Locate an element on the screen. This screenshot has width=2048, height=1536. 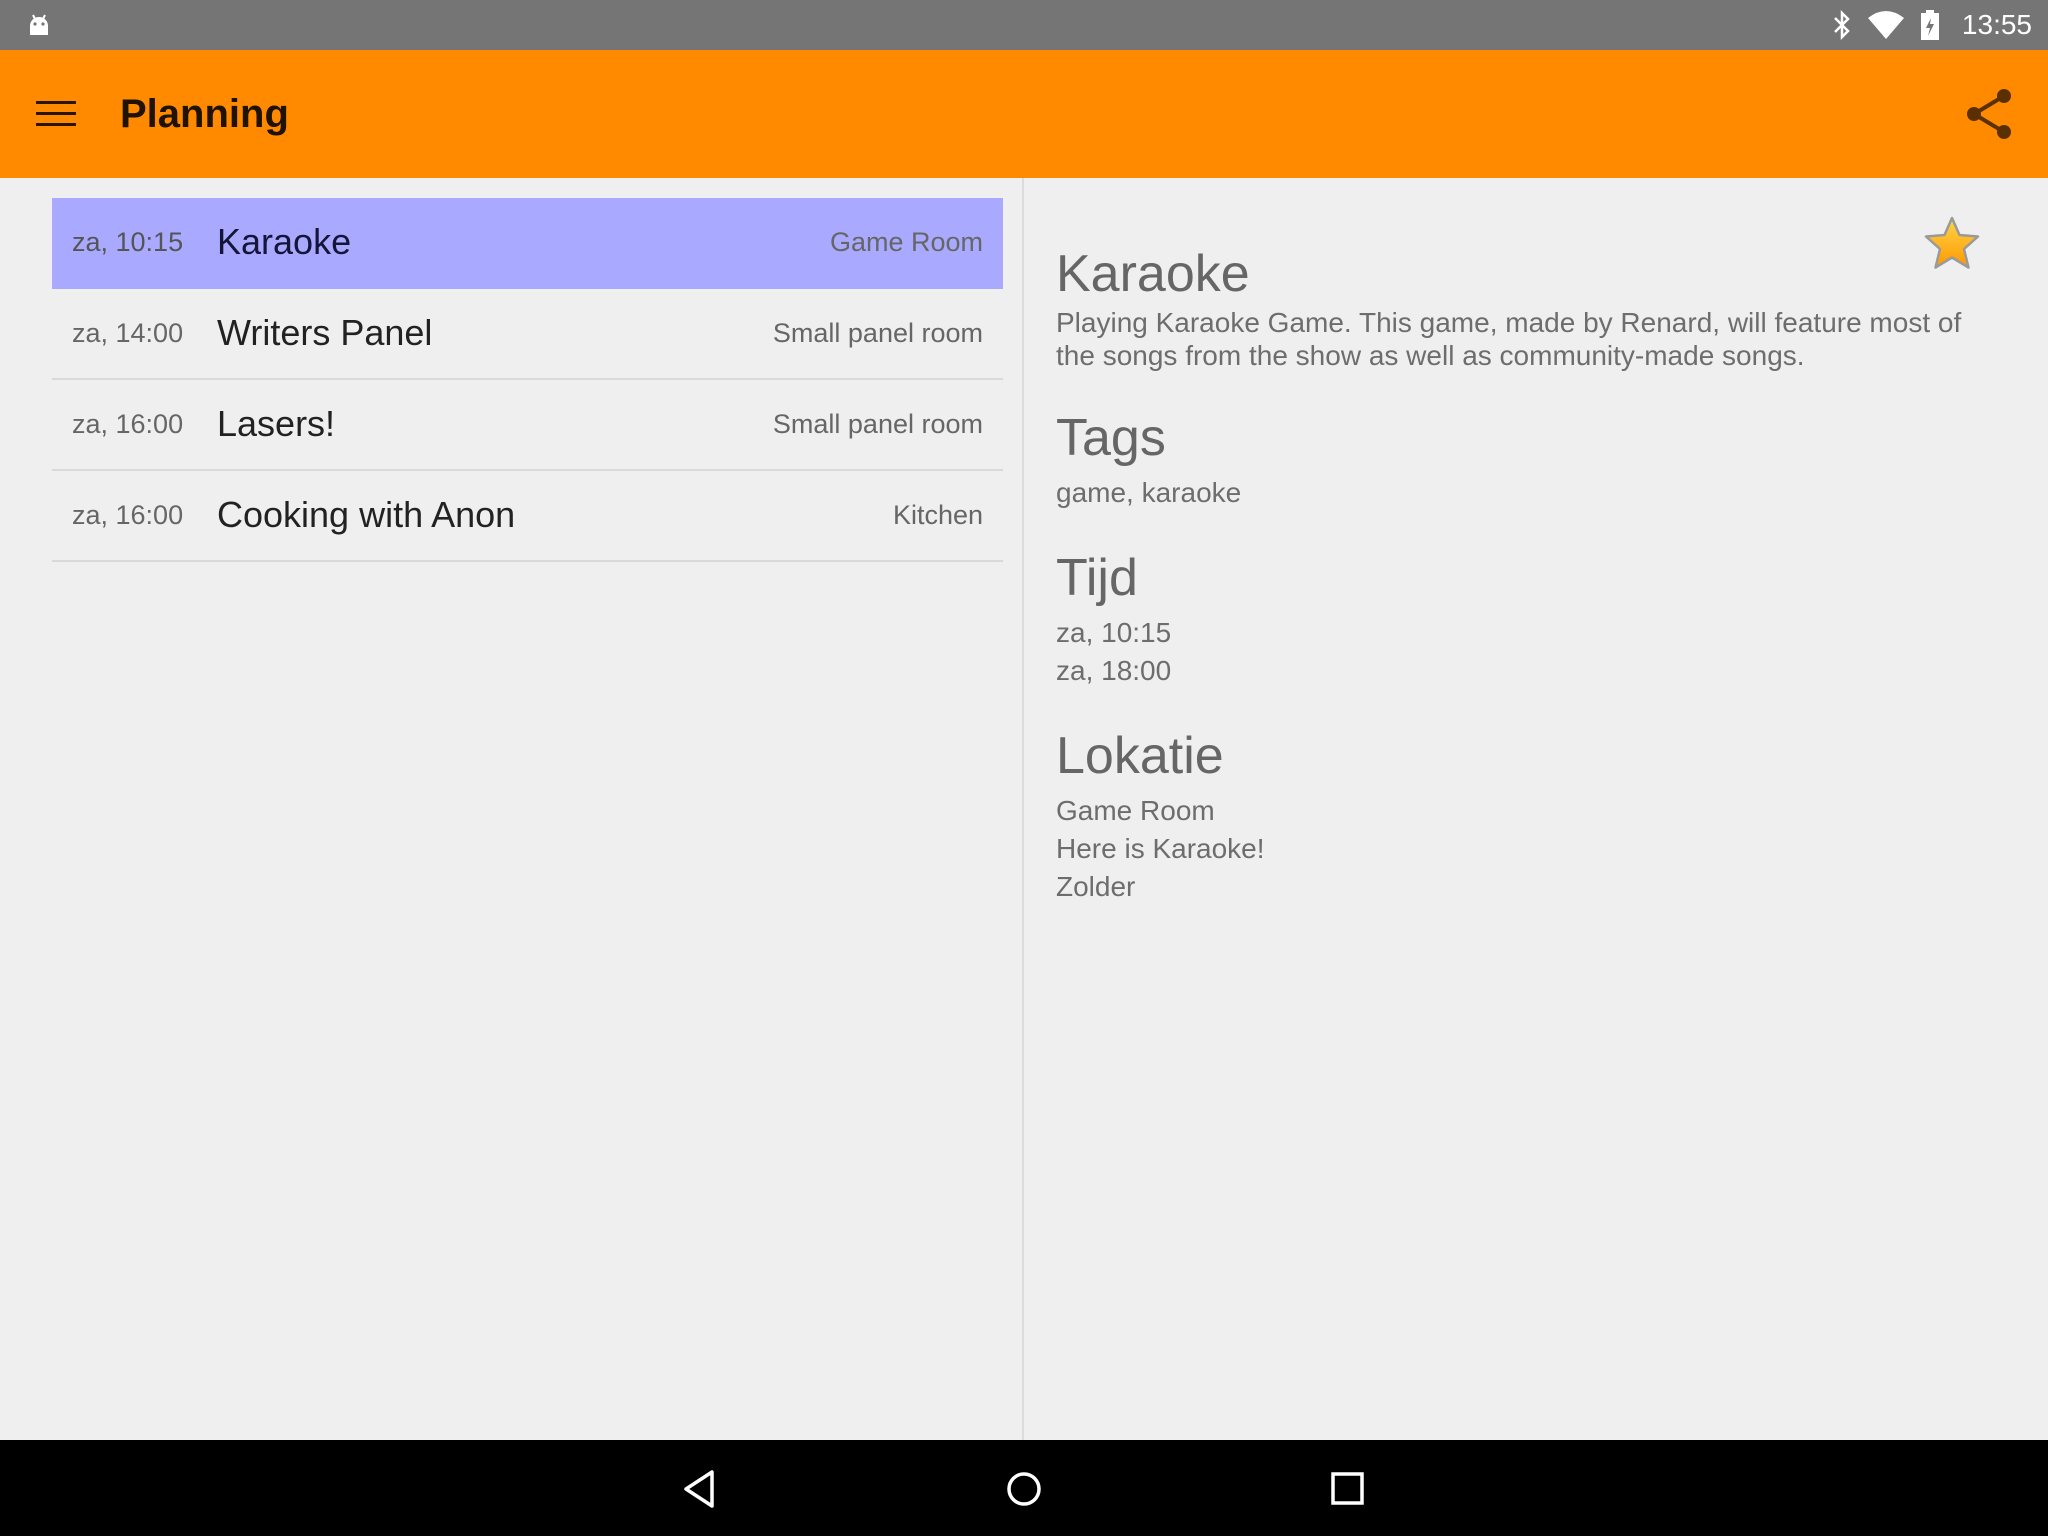
android-debug-icon is located at coordinates (39, 24).